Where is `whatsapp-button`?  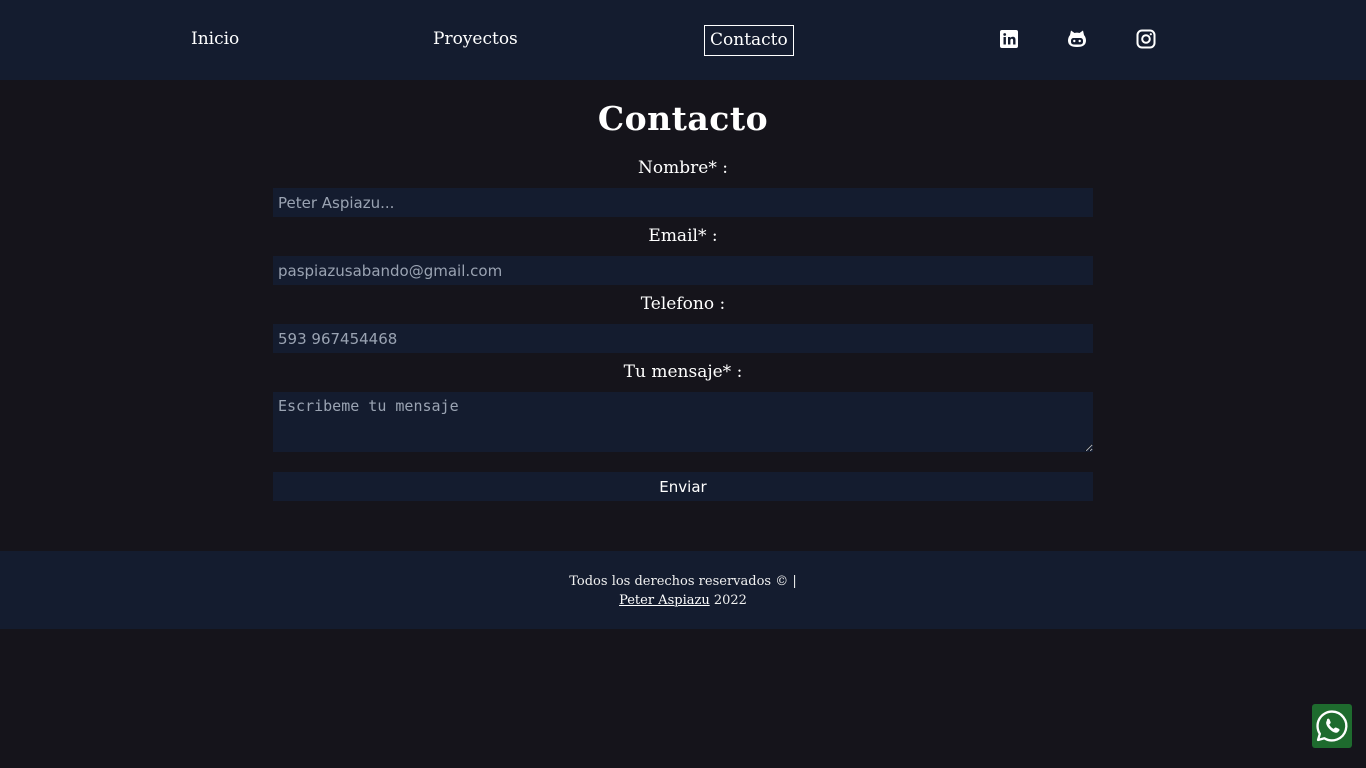
whatsapp-button is located at coordinates (1332, 726).